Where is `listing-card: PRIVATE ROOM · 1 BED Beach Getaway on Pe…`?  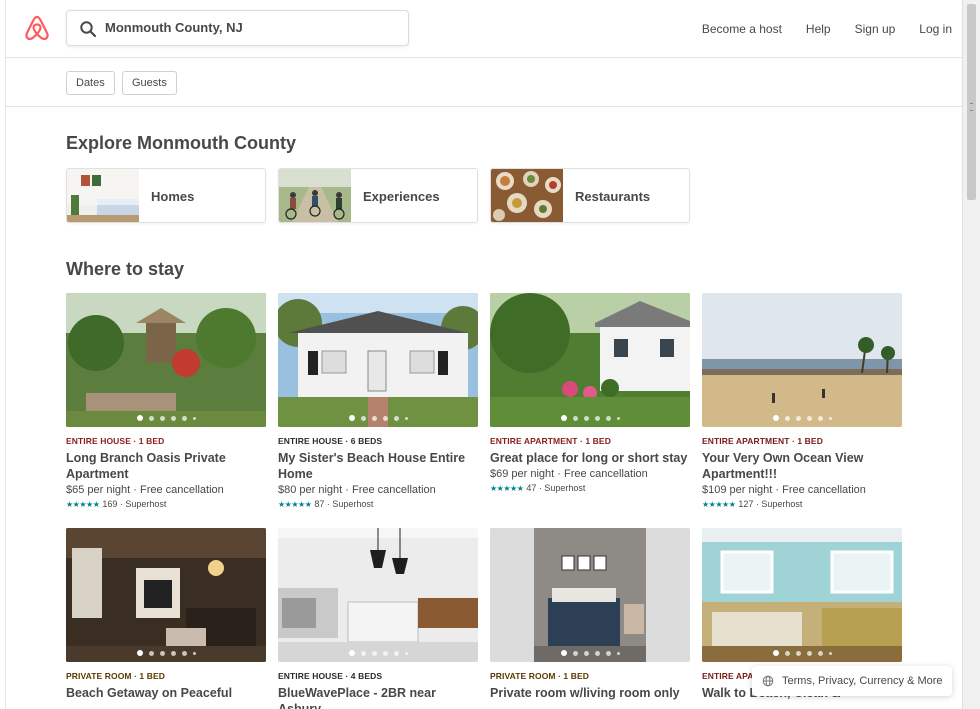
listing-card: PRIVATE ROOM · 1 BED Beach Getaway on Pe… is located at coordinates (166, 614).